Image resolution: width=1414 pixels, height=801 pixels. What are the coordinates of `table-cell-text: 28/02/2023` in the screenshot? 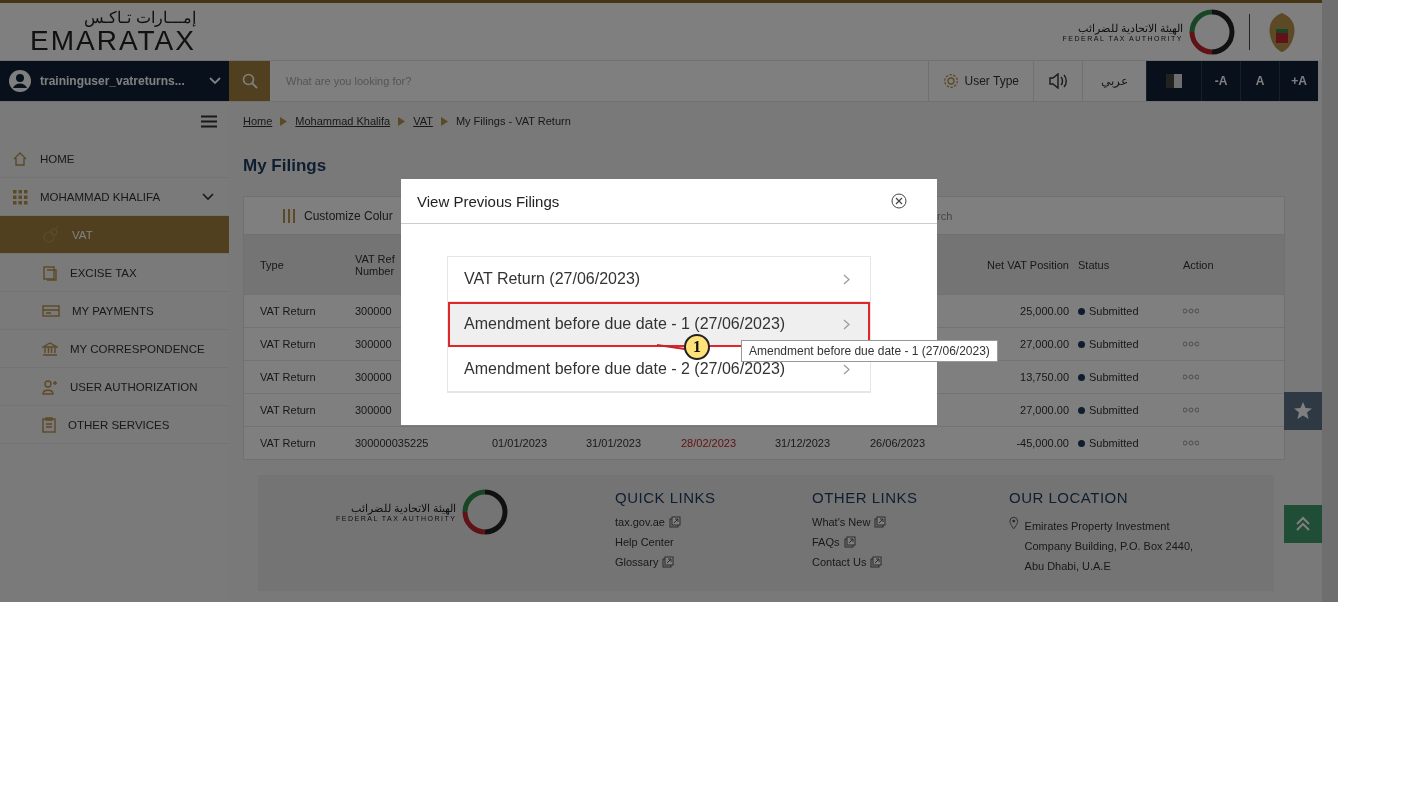 It's located at (709, 443).